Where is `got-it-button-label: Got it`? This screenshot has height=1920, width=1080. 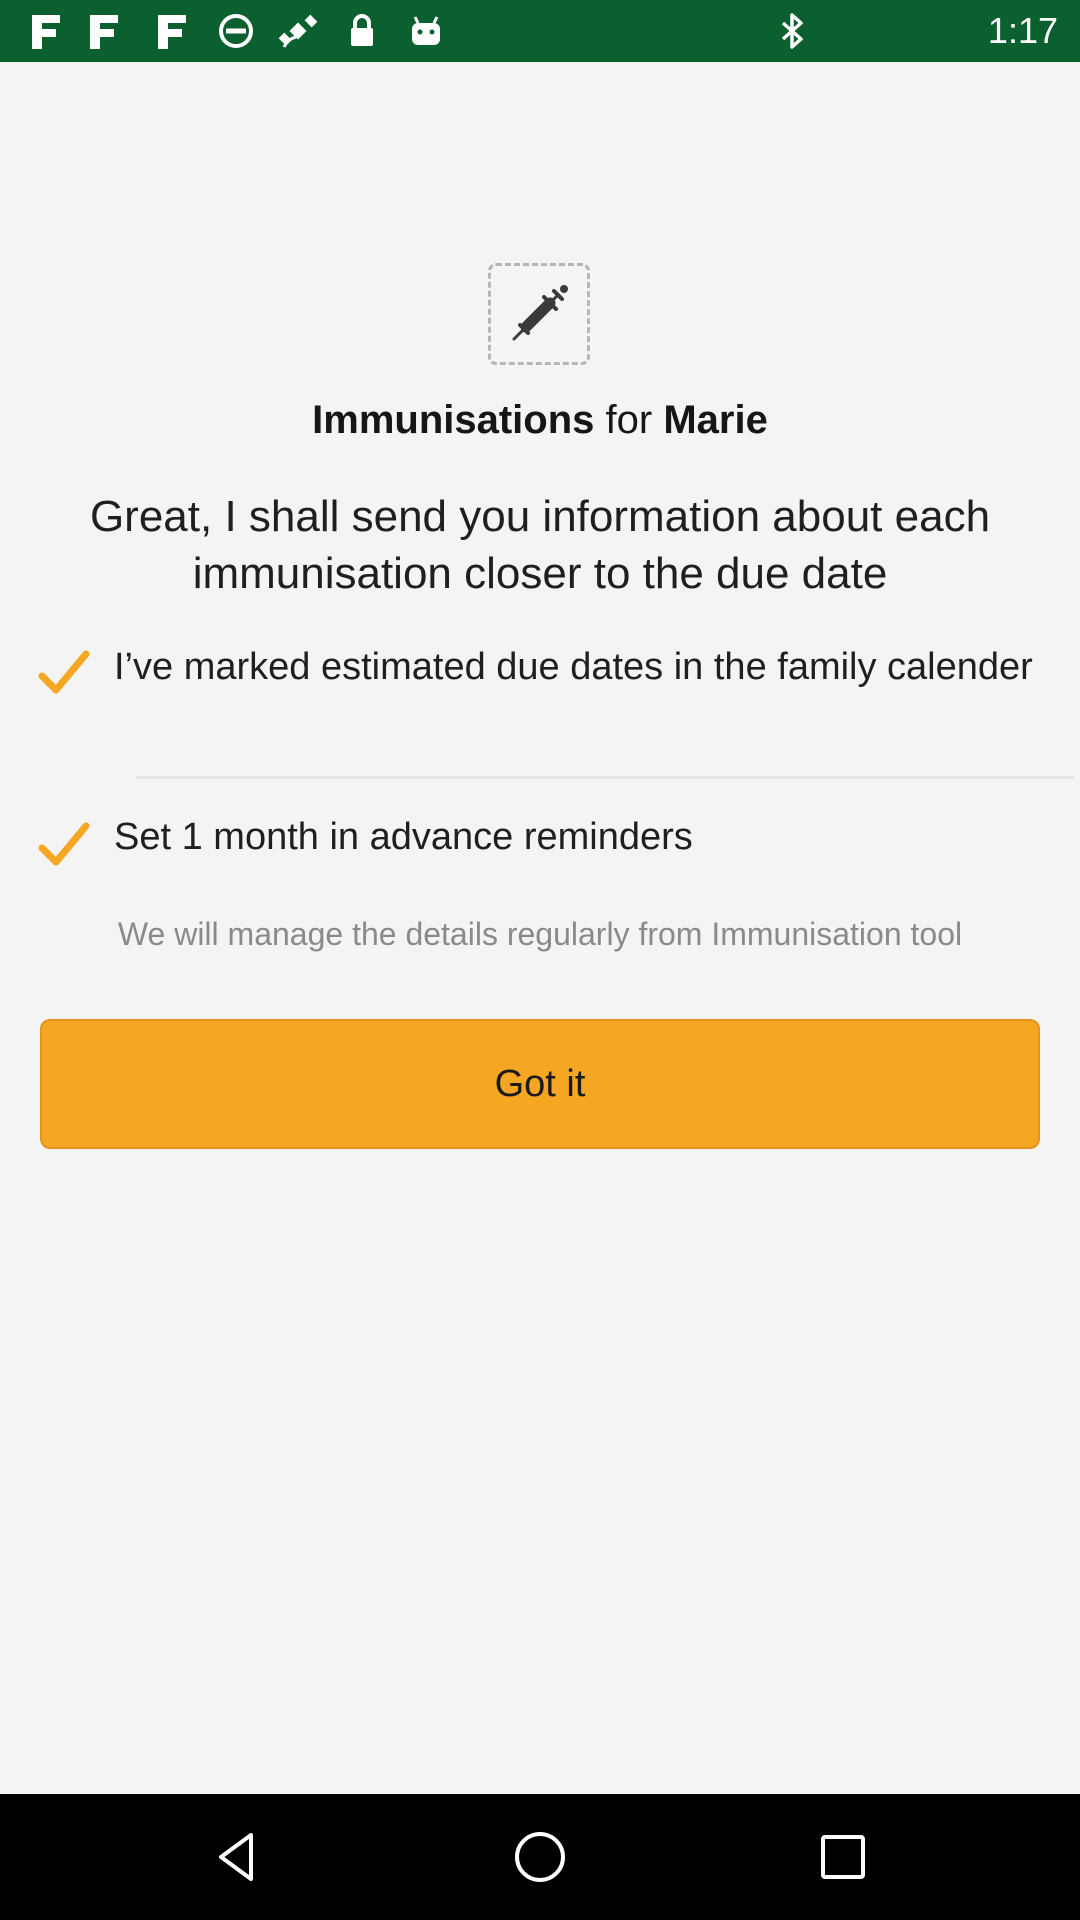 got-it-button-label: Got it is located at coordinates (540, 1083).